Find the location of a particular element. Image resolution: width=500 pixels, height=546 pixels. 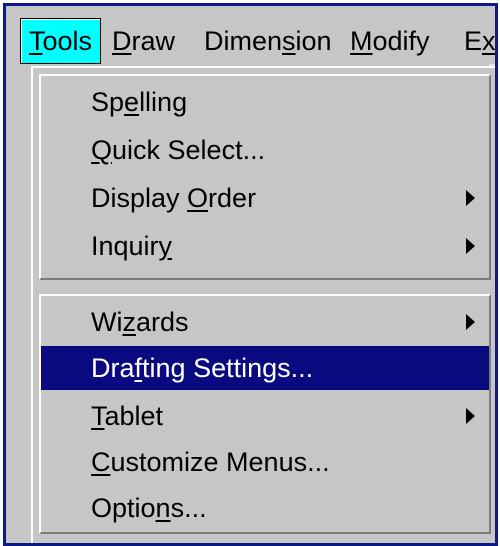

item-label-part: lling is located at coordinates (163, 102).